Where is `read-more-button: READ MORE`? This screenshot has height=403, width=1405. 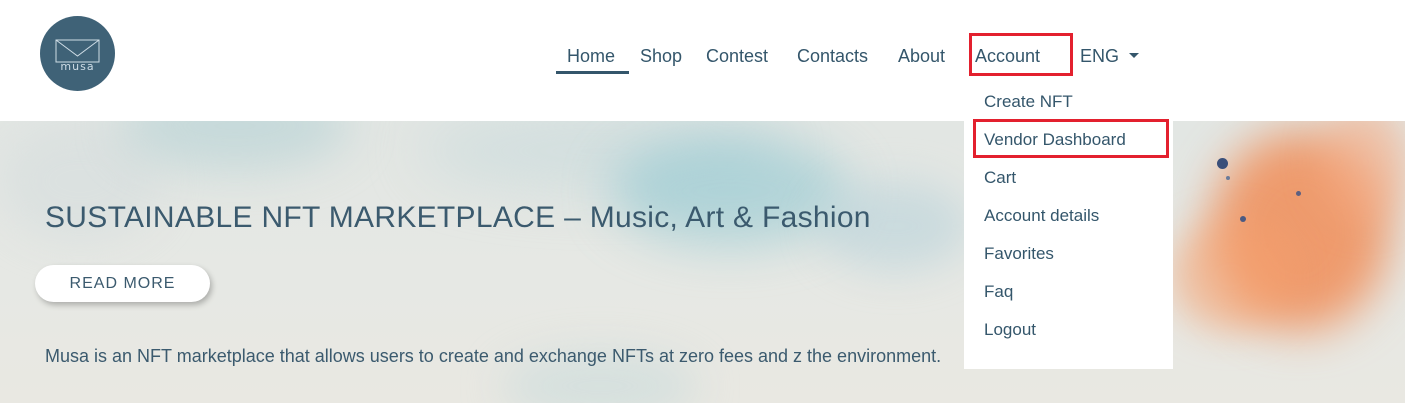
read-more-button: READ MORE is located at coordinates (122, 283).